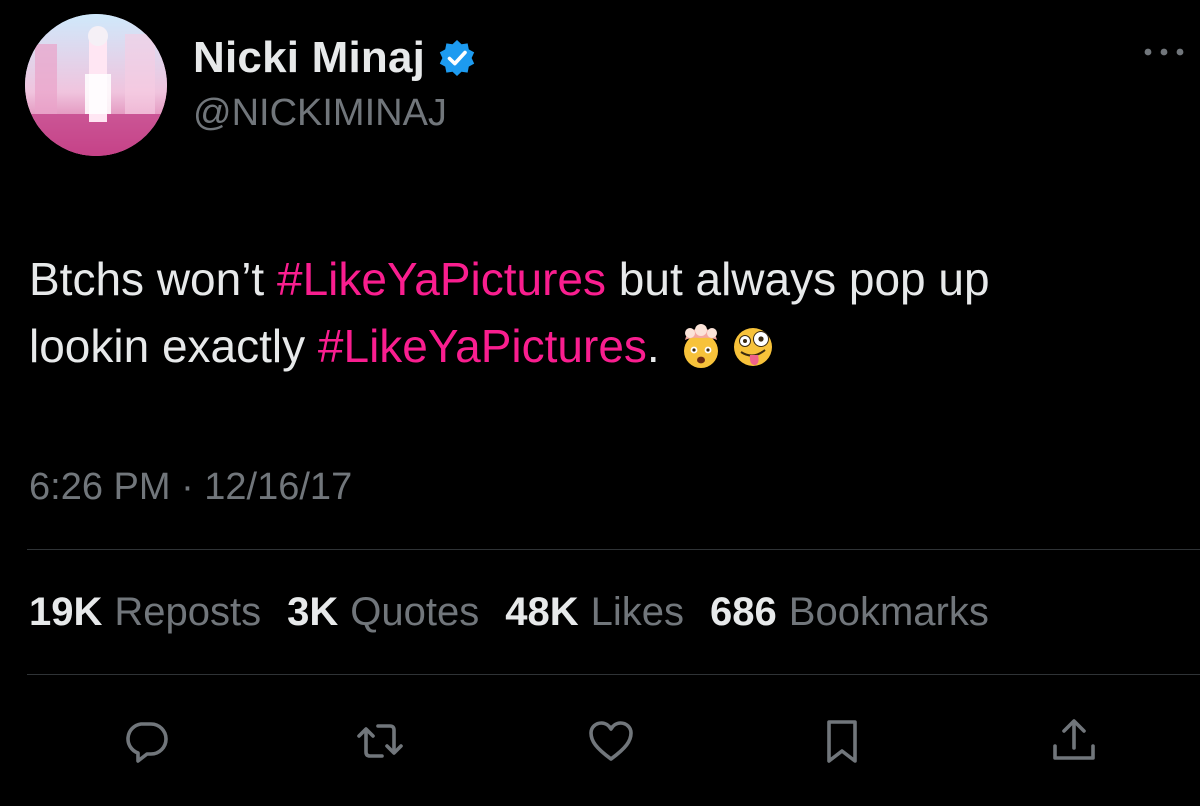 The height and width of the screenshot is (806, 1200). Describe the element at coordinates (173, 346) in the screenshot. I see `text-segment: lookin exactly` at that location.